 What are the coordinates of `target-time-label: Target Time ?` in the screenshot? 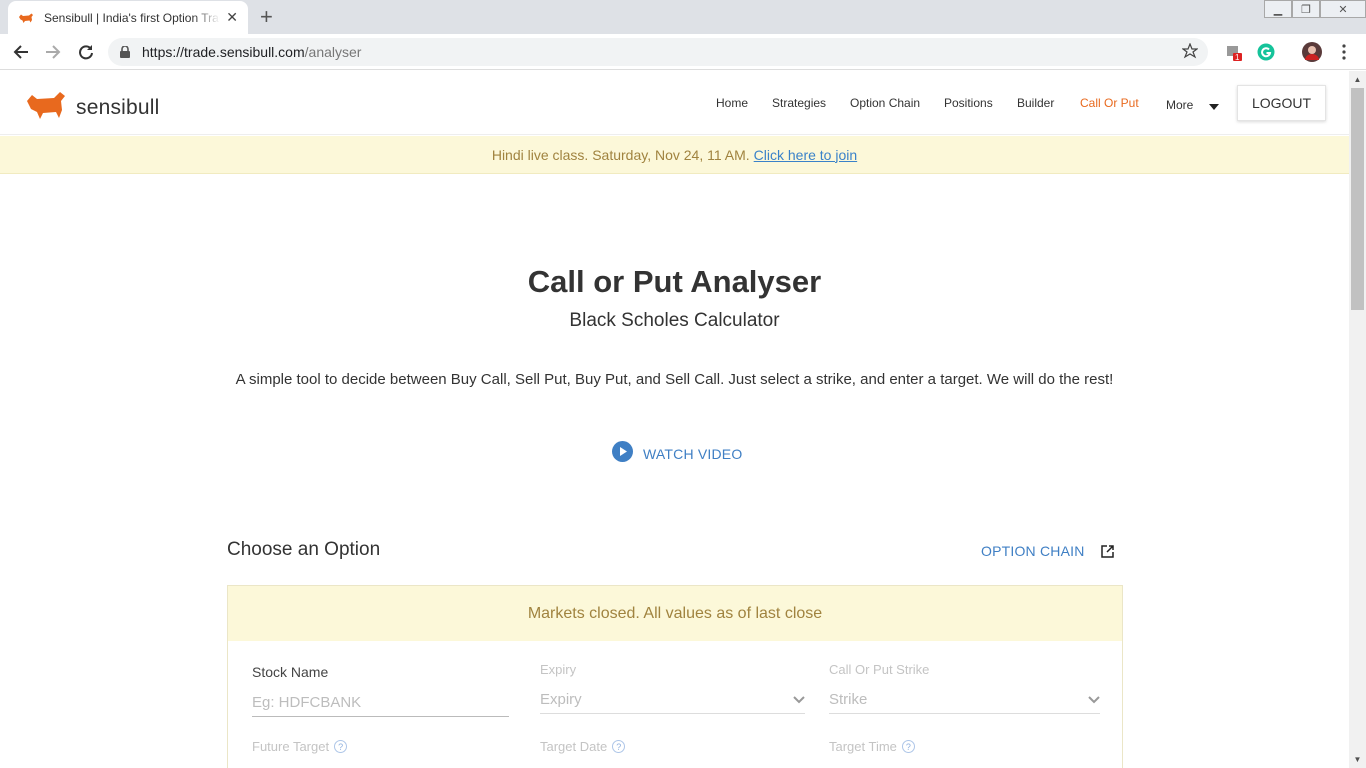 It's located at (872, 746).